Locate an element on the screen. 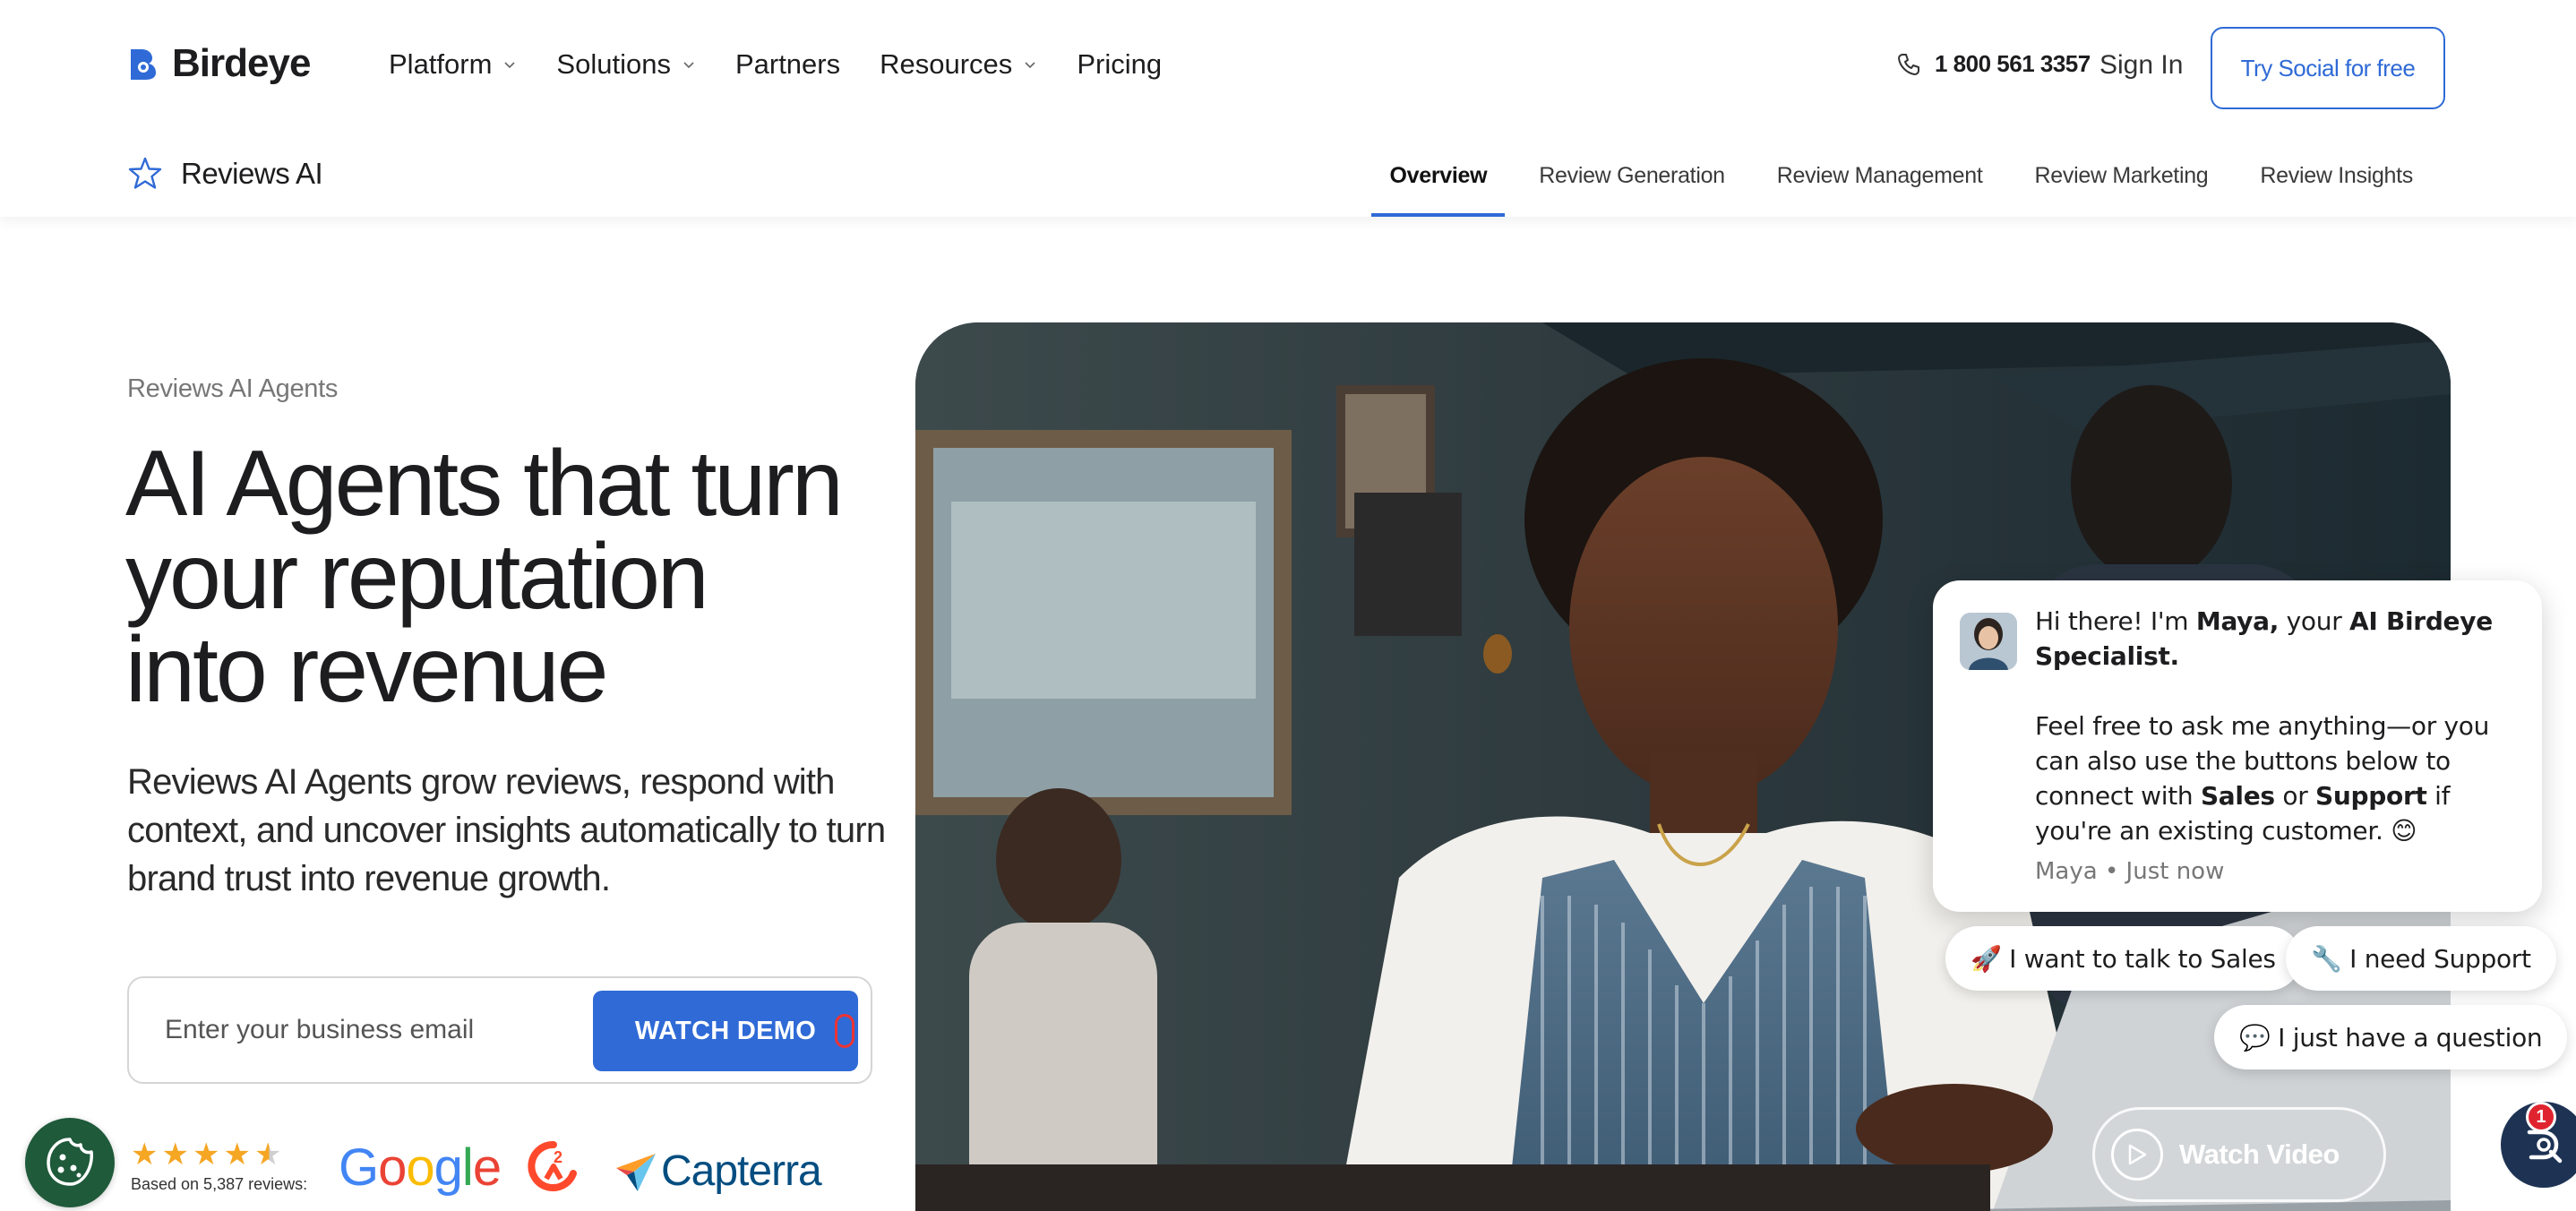 The height and width of the screenshot is (1211, 2576). menu-item-solutions: Solutions is located at coordinates (626, 65).